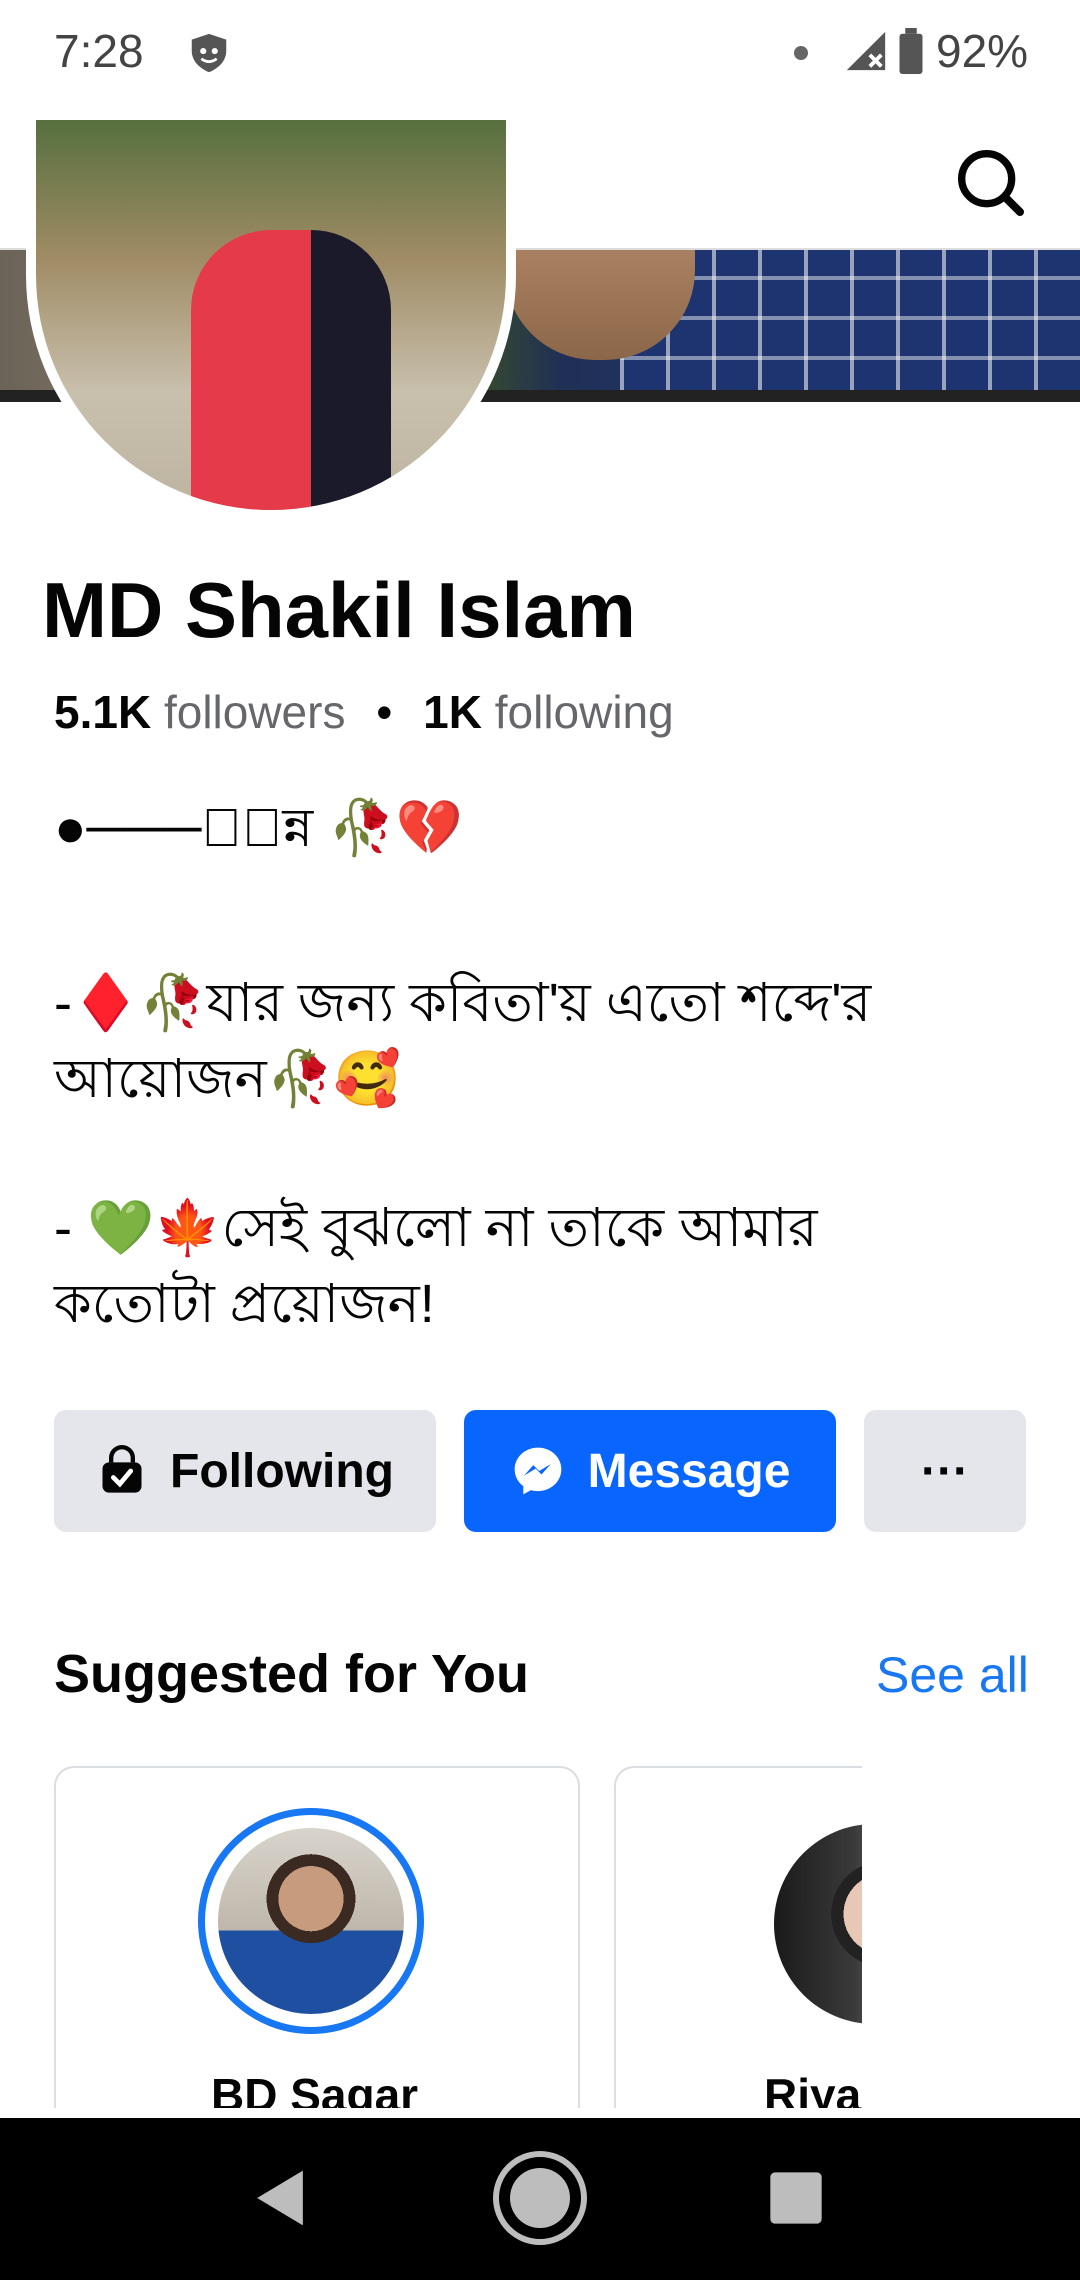 The image size is (1080, 2280). What do you see at coordinates (537, 1471) in the screenshot?
I see `messenger-icon` at bounding box center [537, 1471].